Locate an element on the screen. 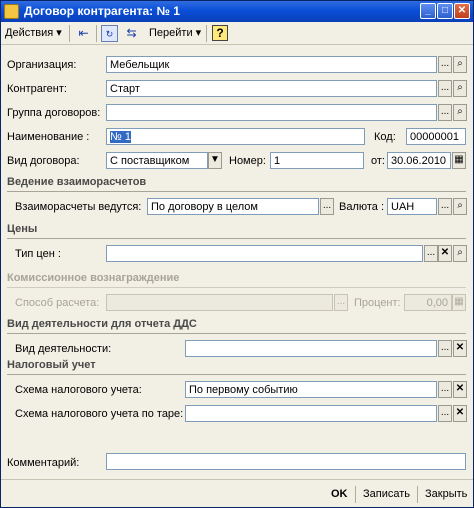 The height and width of the screenshot is (508, 474). actions-label: Действия is located at coordinates (29, 33).